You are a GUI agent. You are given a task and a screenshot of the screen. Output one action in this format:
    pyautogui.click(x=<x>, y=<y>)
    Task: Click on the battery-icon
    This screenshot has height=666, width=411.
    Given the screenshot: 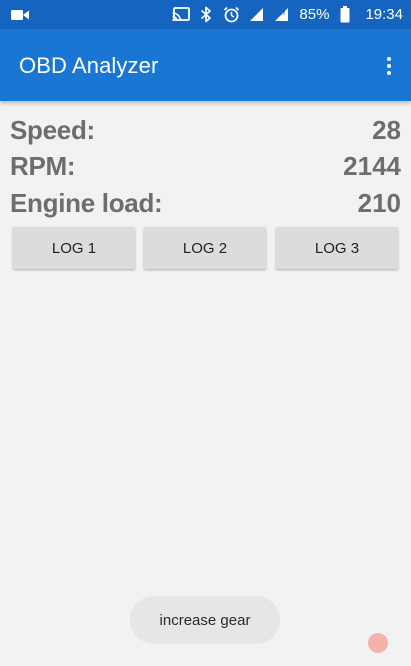 What is the action you would take?
    pyautogui.click(x=345, y=15)
    